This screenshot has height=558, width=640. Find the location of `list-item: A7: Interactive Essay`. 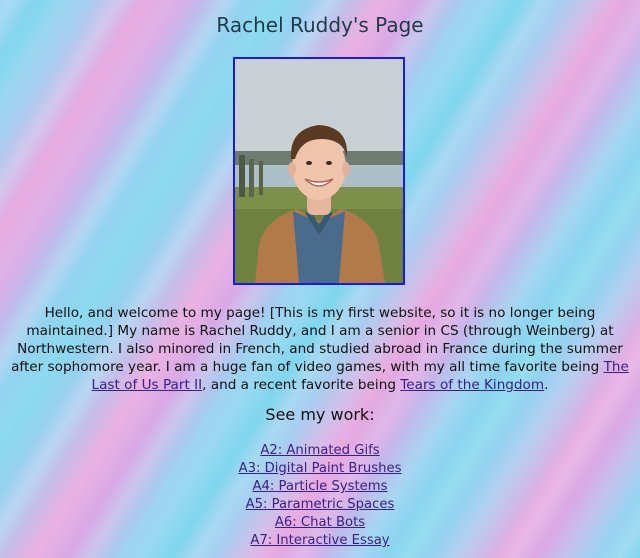

list-item: A7: Interactive Essay is located at coordinates (320, 541).